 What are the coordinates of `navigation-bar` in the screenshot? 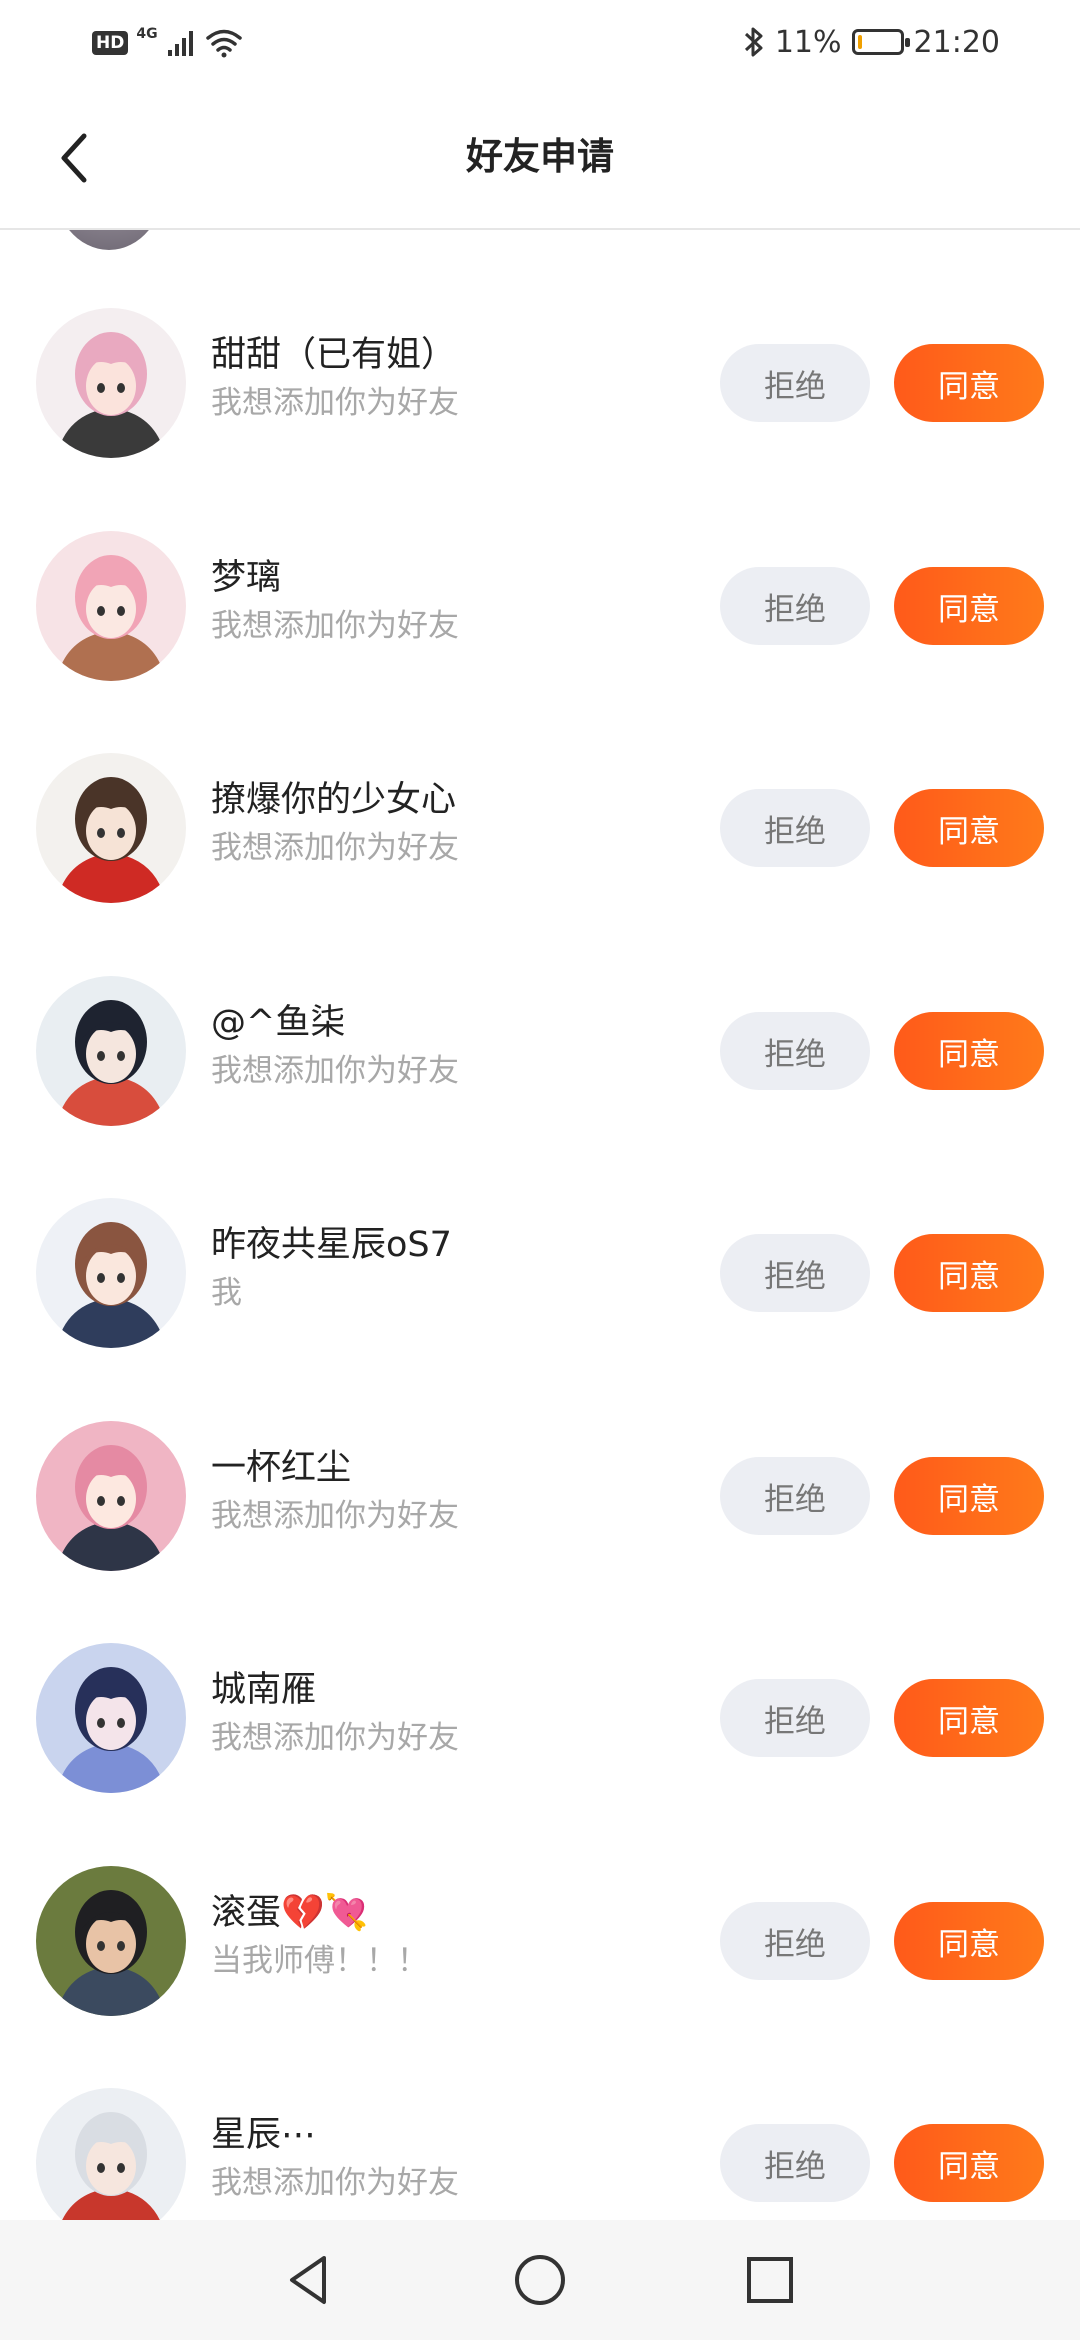 It's located at (540, 2280).